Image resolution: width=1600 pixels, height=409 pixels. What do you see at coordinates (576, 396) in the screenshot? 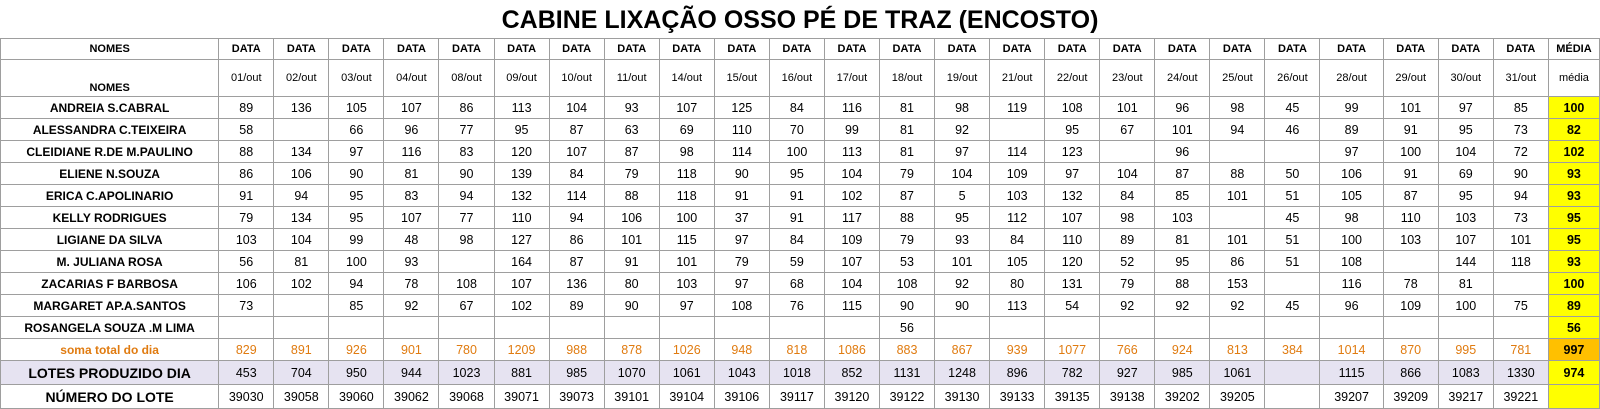
I see `numero-lote-row-value: 39073` at bounding box center [576, 396].